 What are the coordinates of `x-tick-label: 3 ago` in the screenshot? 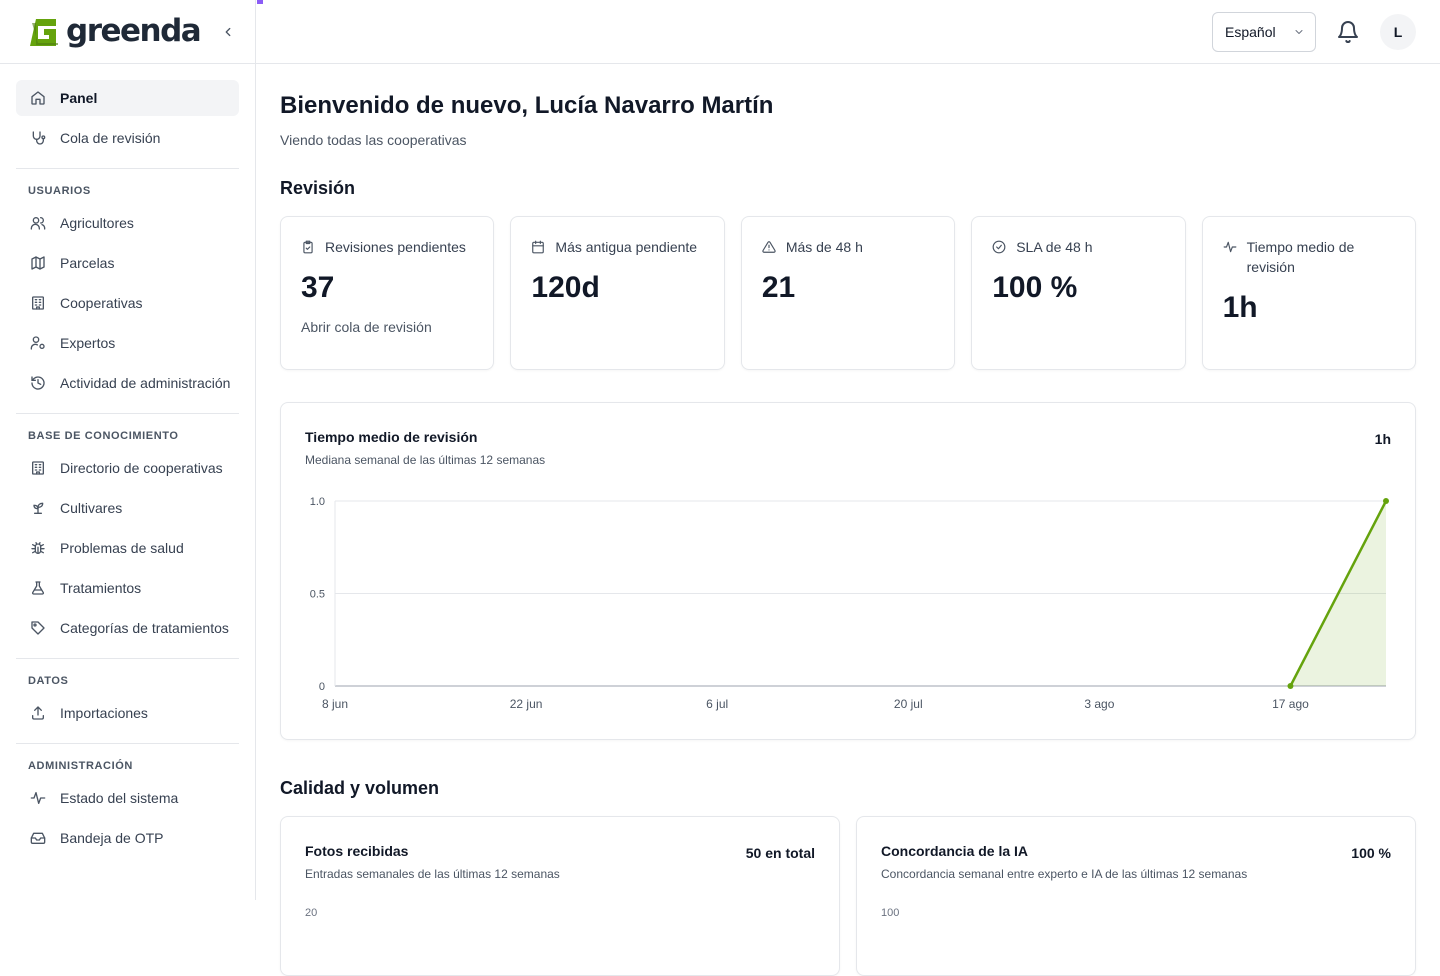 It's located at (1099, 704).